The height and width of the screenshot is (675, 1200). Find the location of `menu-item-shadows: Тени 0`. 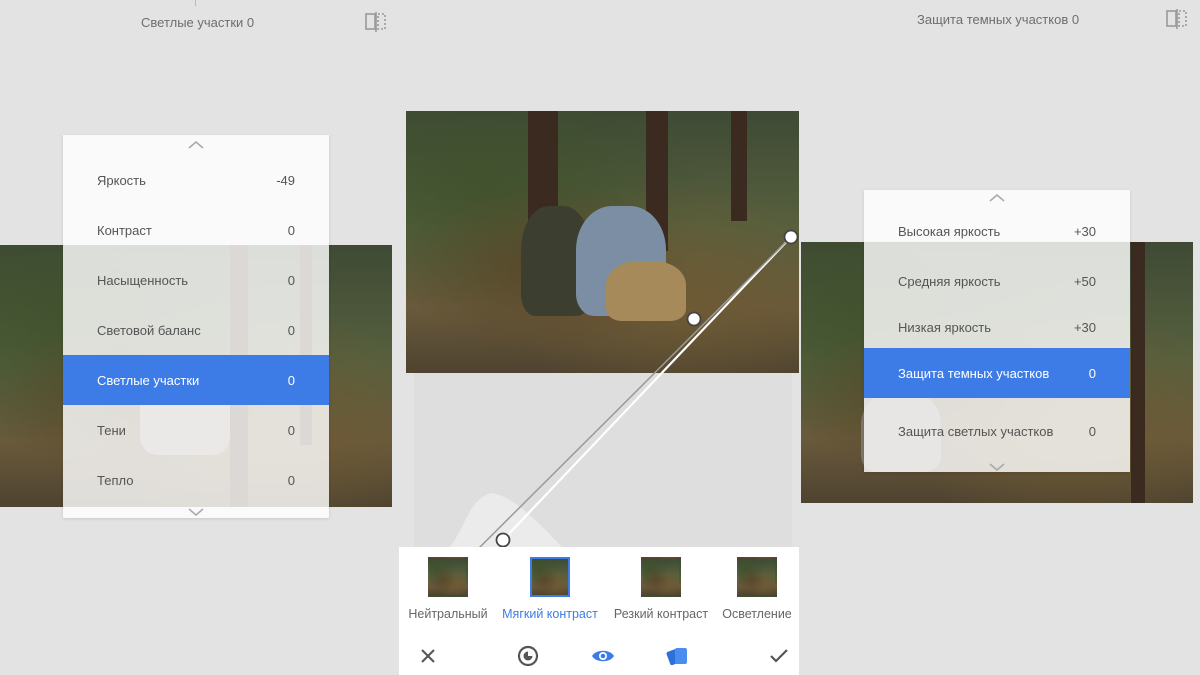

menu-item-shadows: Тени 0 is located at coordinates (196, 430).